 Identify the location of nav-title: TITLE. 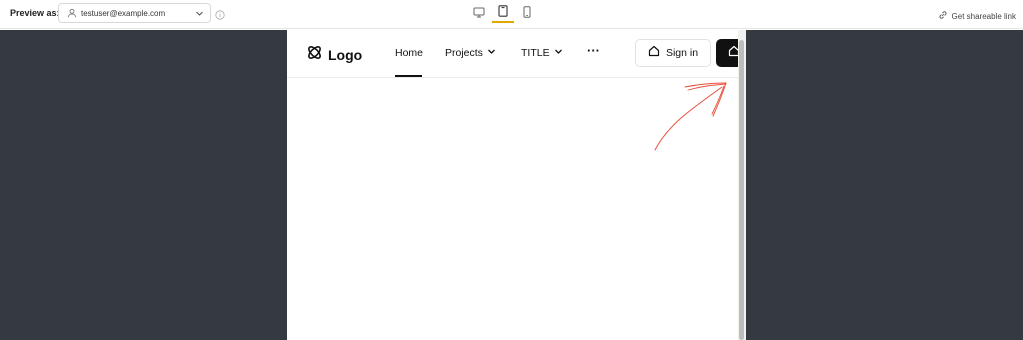
(542, 53).